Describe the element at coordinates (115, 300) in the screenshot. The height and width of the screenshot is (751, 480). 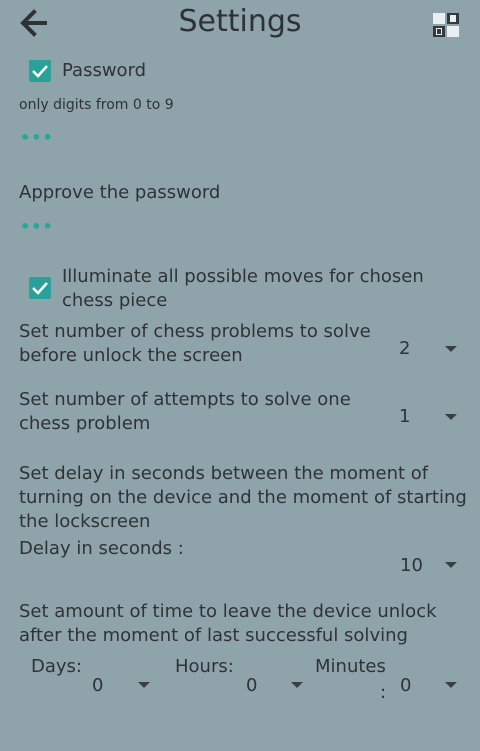
I see `illuminate-label-line2: chess piece` at that location.